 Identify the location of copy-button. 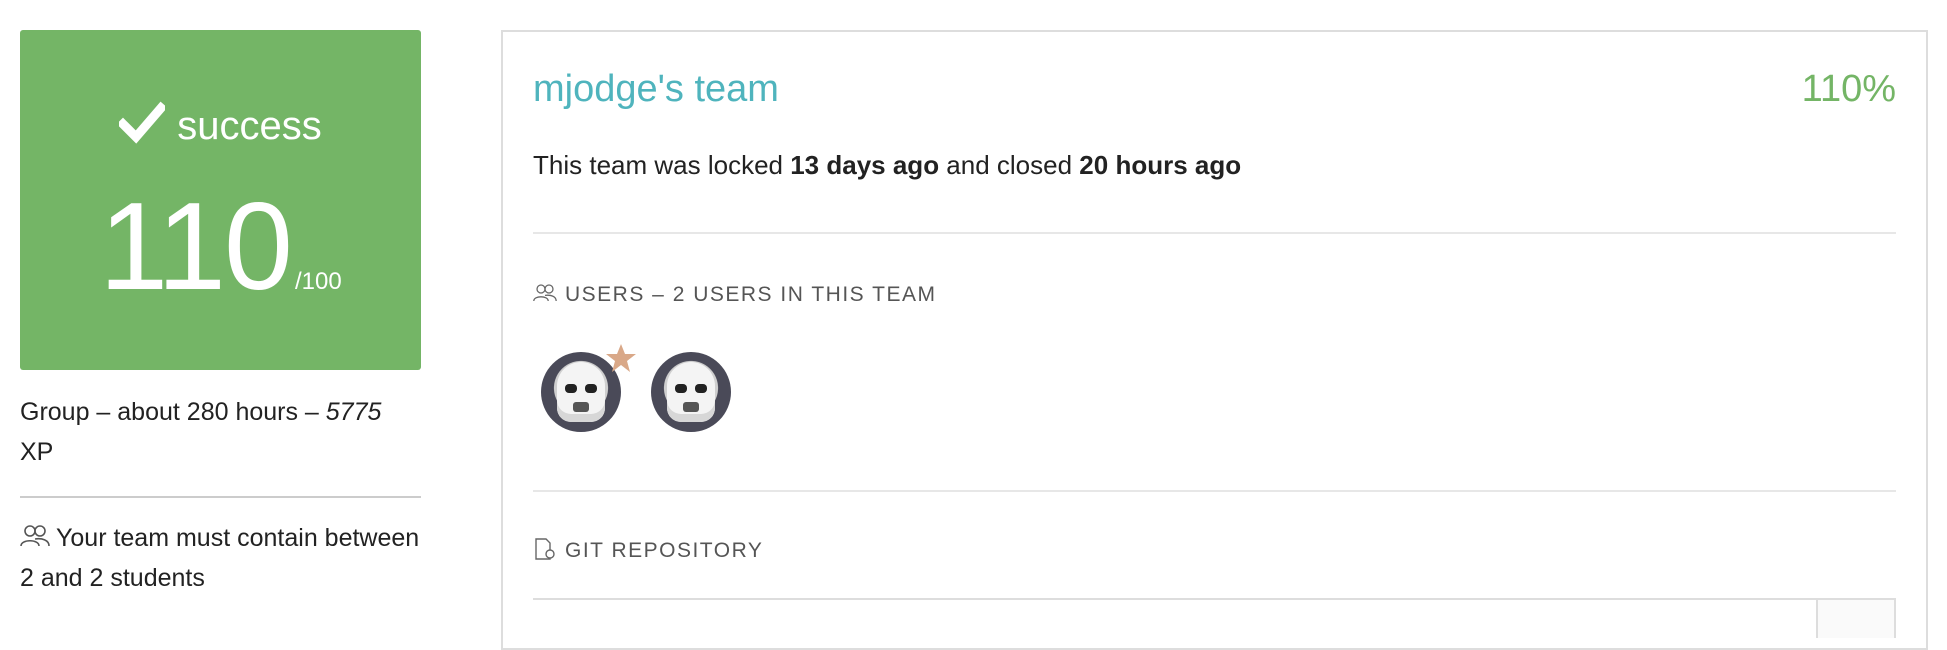
(1856, 618).